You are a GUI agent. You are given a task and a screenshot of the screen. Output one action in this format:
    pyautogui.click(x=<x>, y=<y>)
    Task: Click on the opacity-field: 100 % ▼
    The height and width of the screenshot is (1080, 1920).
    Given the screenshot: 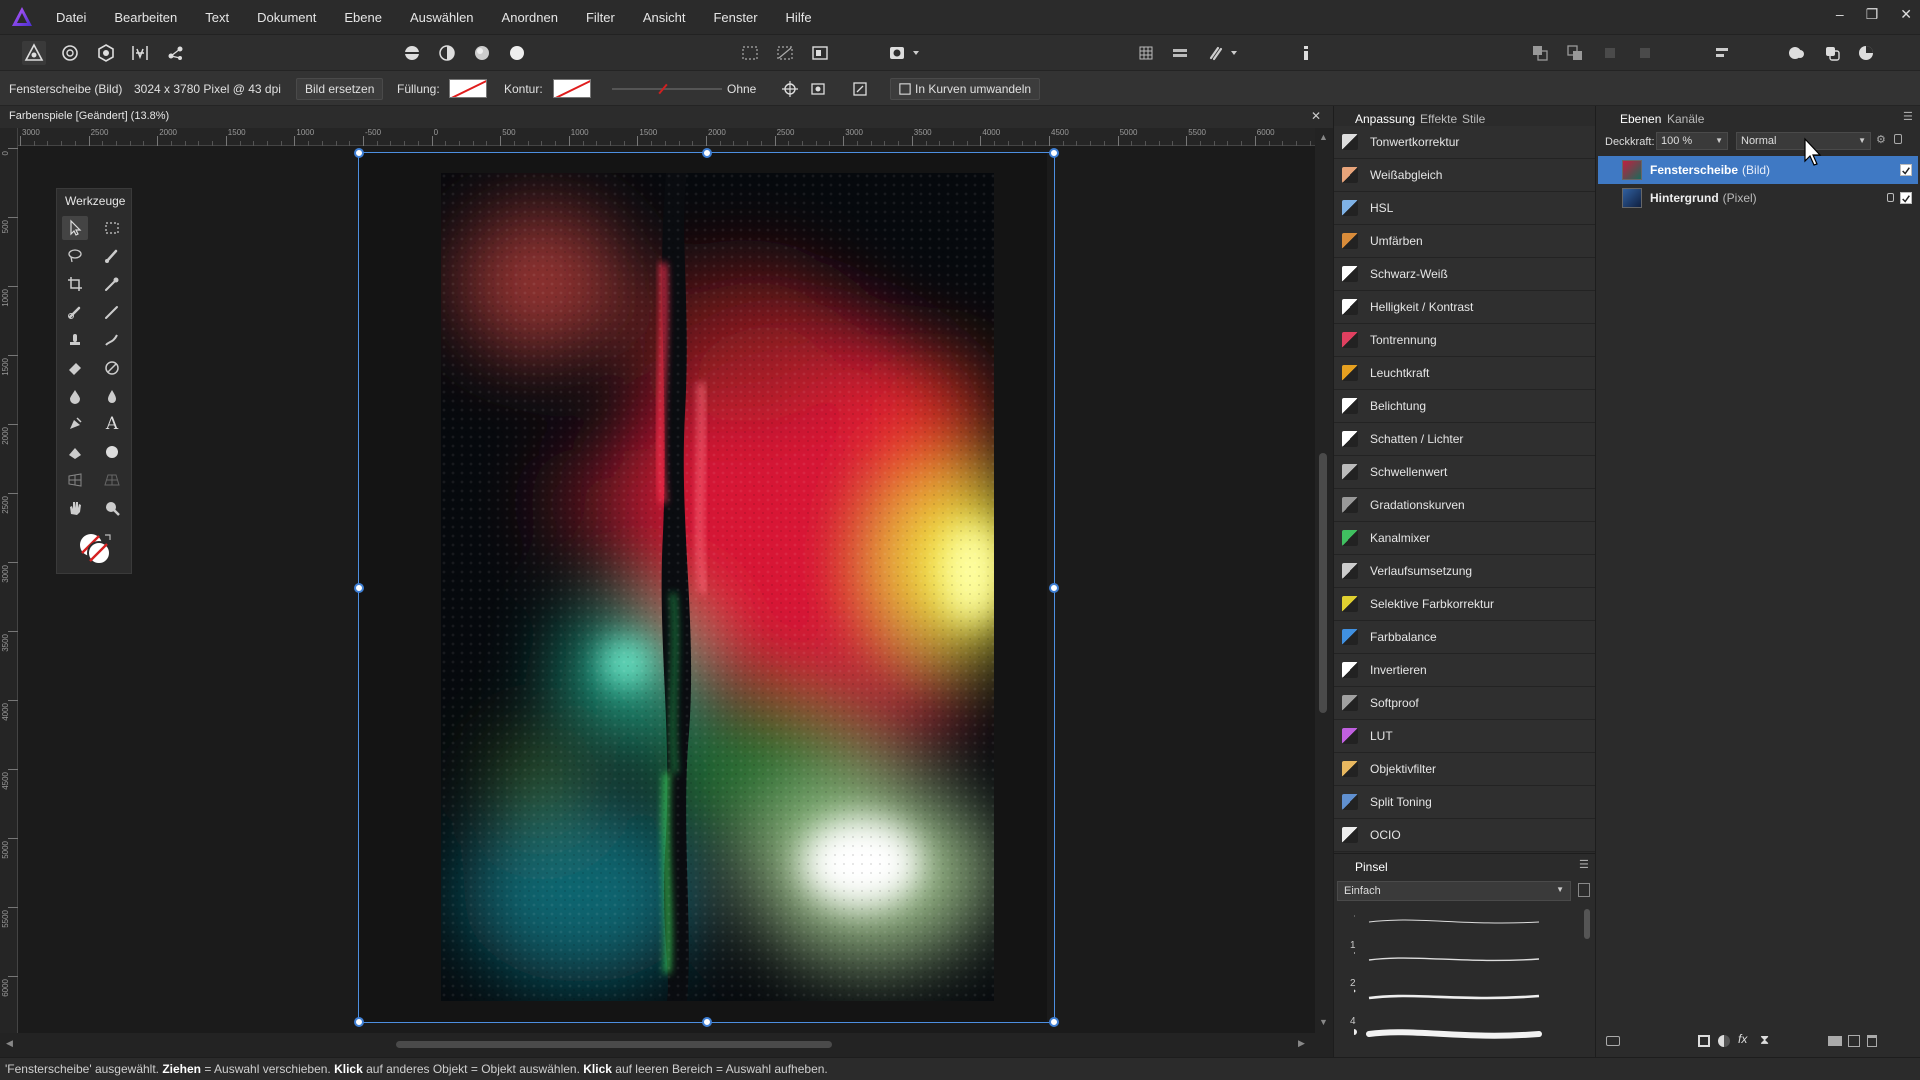 What is the action you would take?
    pyautogui.click(x=1692, y=141)
    